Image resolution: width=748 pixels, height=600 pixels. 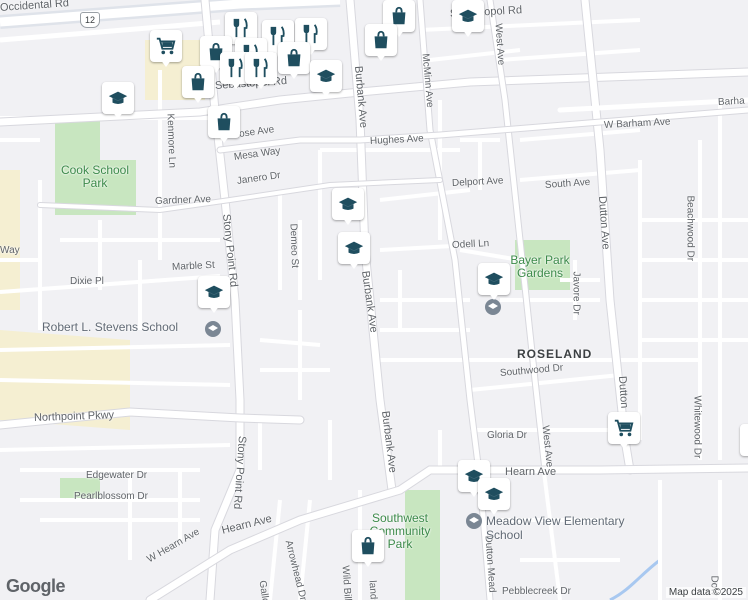 I want to click on label-way: Way, so click(x=10, y=250).